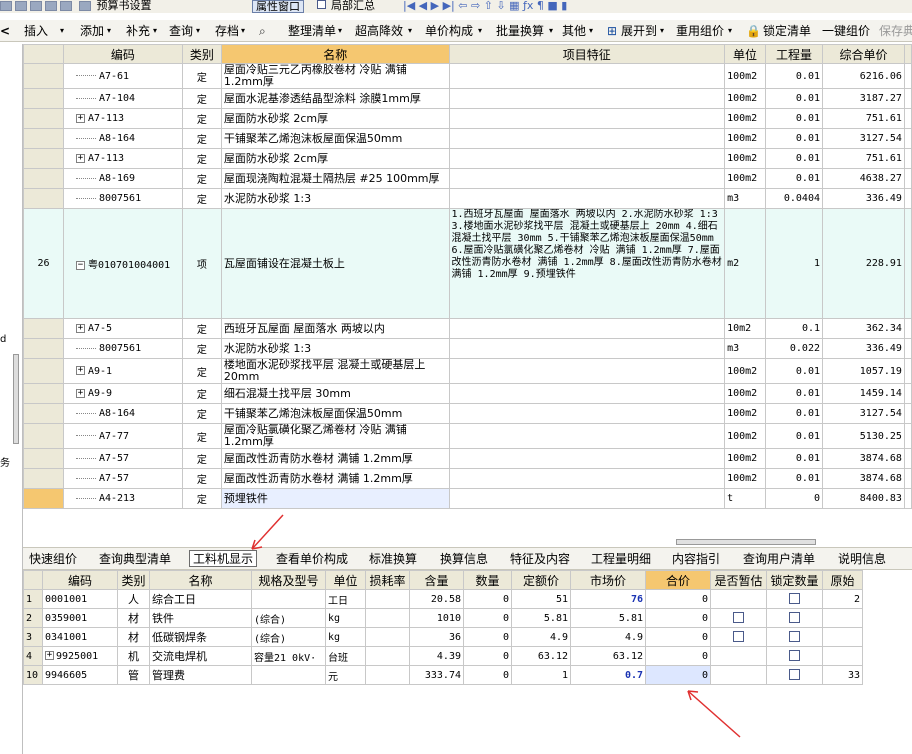  Describe the element at coordinates (443, 637) in the screenshot. I see `resource-row: 3 0341001 材低碳钢焊条 (综合) kg 36 0 4.9 4.9 0` at that location.